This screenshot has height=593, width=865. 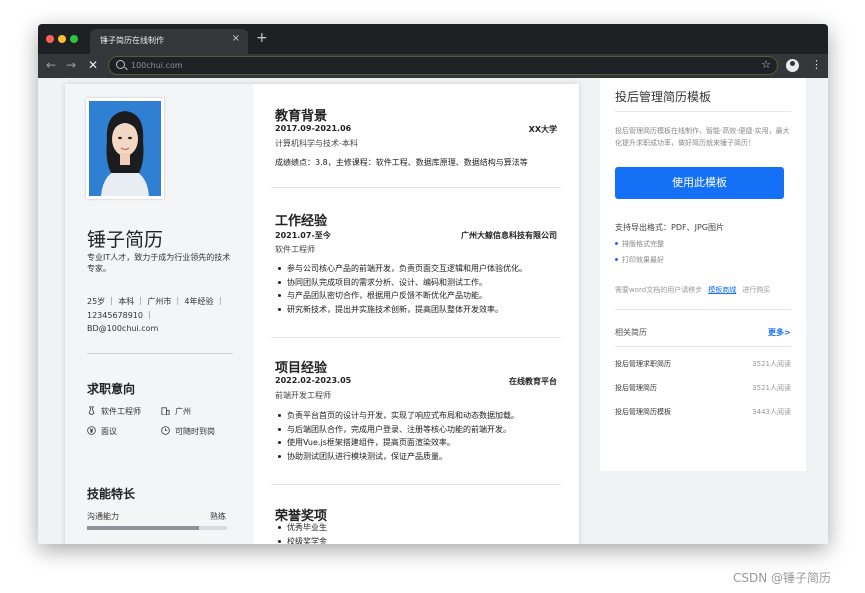 I want to click on related-more-link: 更多>, so click(x=779, y=332).